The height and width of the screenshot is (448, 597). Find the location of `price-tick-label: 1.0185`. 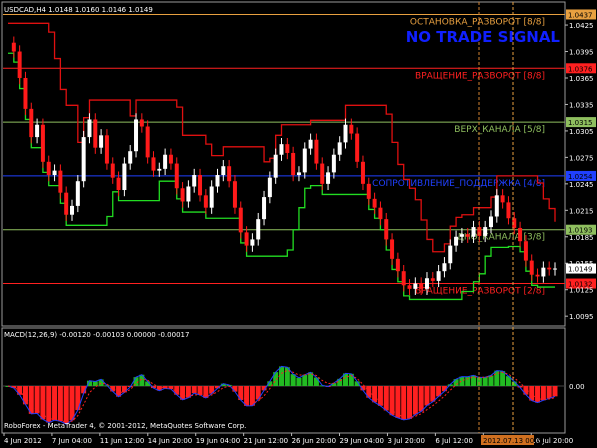

price-tick-label: 1.0185 is located at coordinates (581, 238).